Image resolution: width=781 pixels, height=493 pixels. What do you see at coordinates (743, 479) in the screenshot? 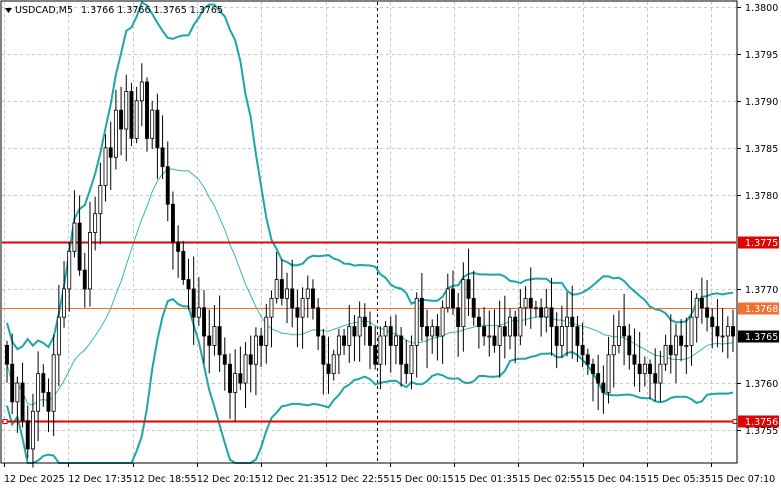
I see `time-tick-label: 15 Dec 07:10` at bounding box center [743, 479].